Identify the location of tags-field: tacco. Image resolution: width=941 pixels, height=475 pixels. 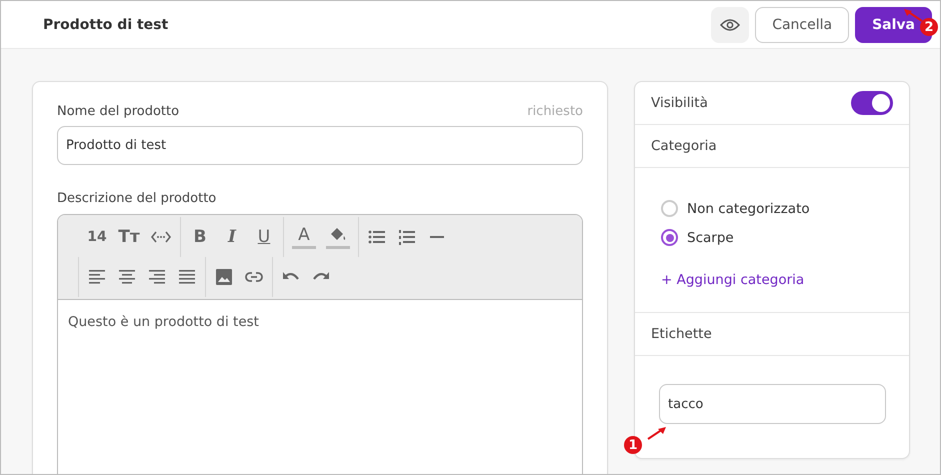
(772, 404).